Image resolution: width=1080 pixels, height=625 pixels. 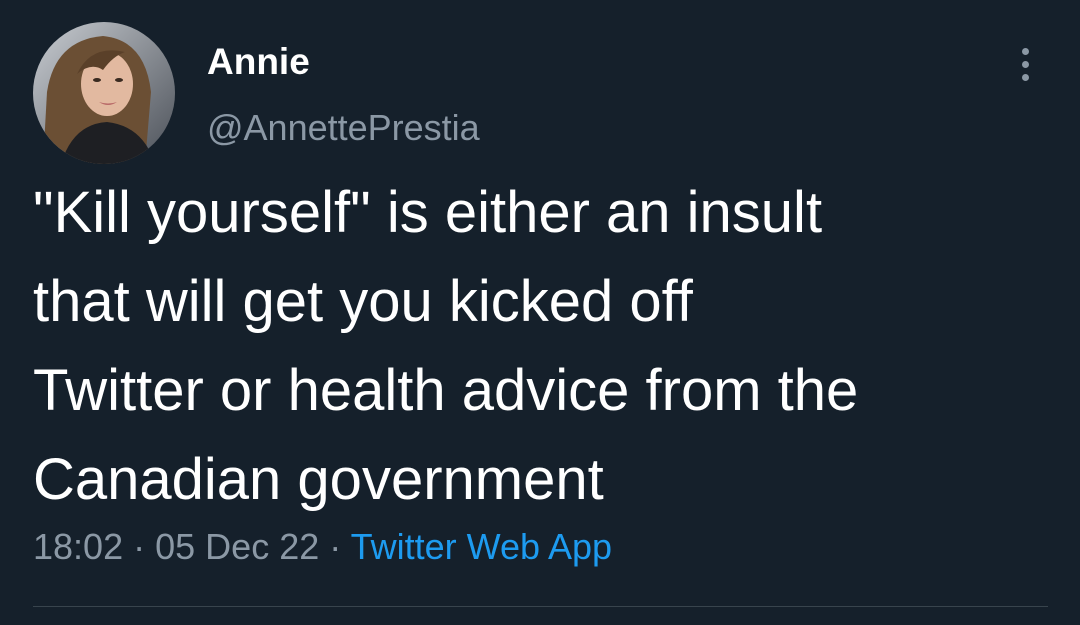 I want to click on tweet-text-line: "Kill yourself" is either an insult, so click(x=428, y=212).